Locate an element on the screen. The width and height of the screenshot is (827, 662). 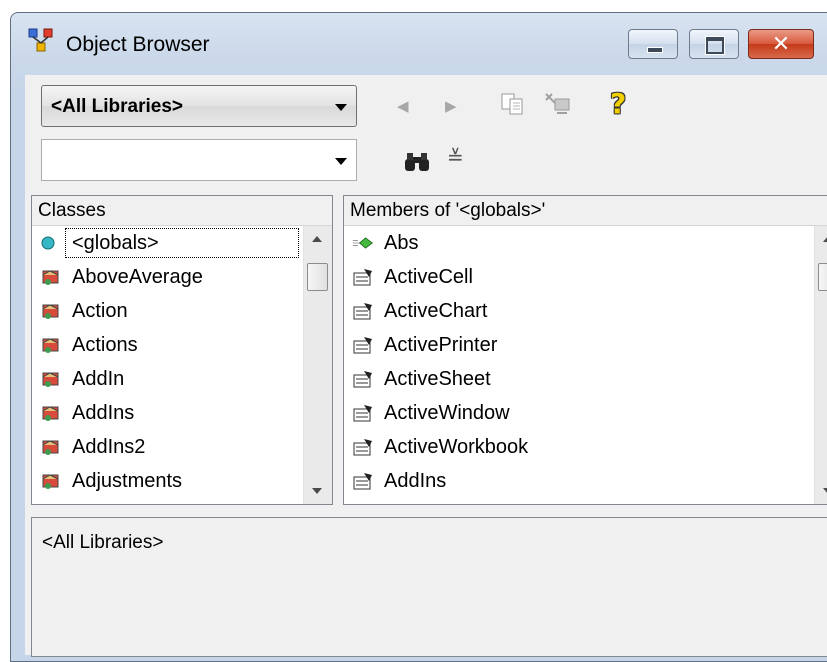
members-header: Members of '<globals>' is located at coordinates (585, 211).